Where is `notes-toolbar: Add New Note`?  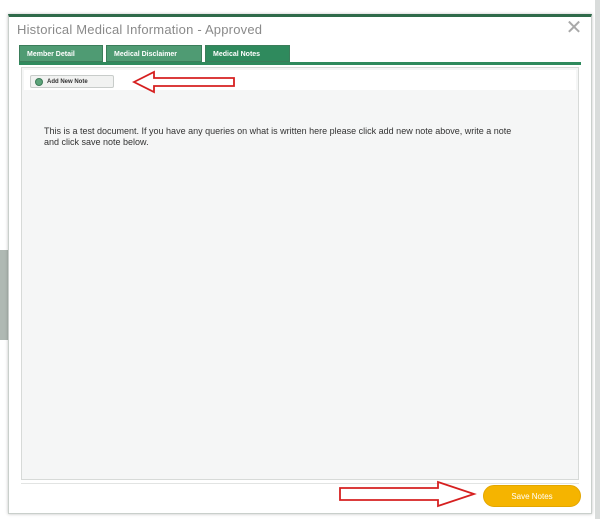
notes-toolbar: Add New Note is located at coordinates (300, 80).